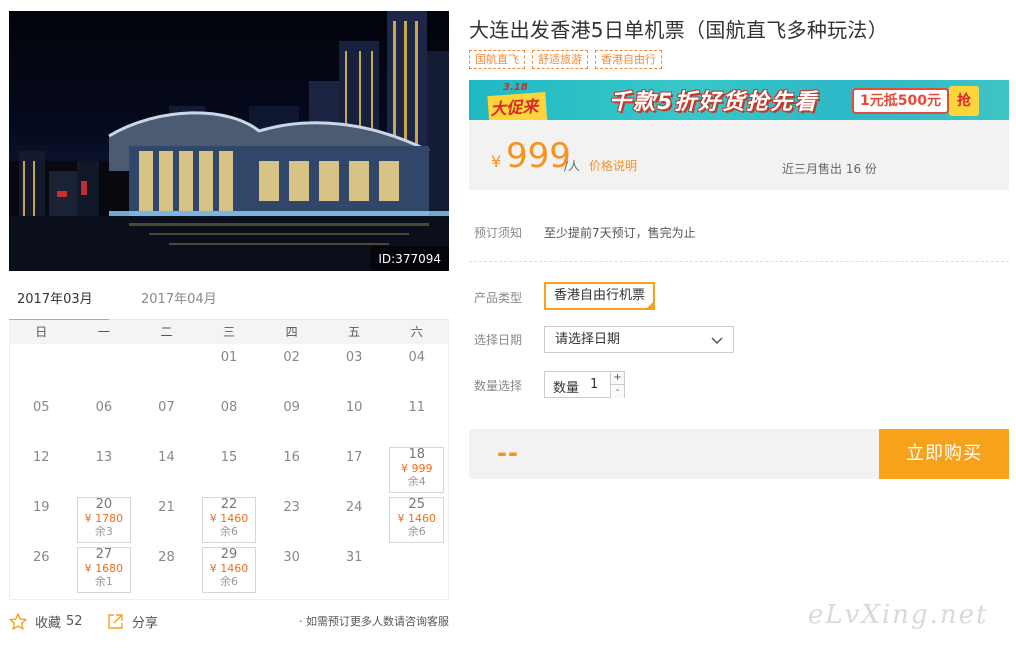  What do you see at coordinates (617, 378) in the screenshot?
I see `quantity-plus-button: +` at bounding box center [617, 378].